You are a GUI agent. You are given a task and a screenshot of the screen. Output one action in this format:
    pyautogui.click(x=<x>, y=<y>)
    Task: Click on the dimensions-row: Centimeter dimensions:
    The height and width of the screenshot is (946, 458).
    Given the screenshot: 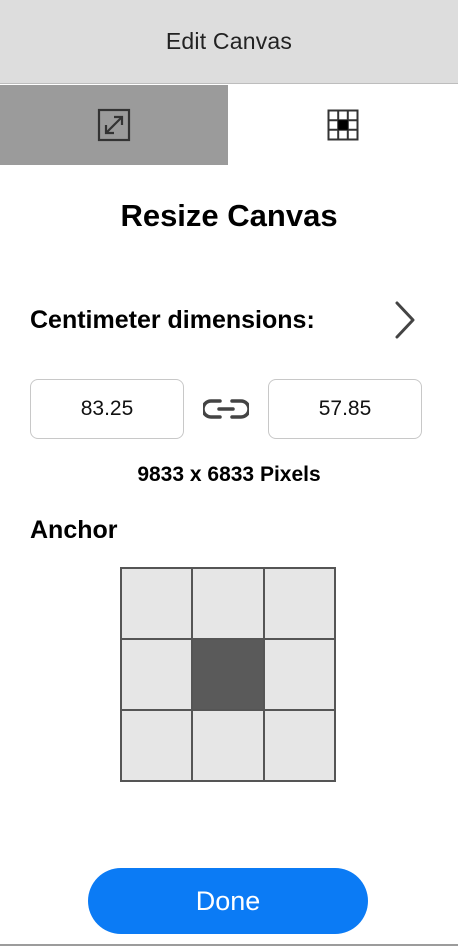 What is the action you would take?
    pyautogui.click(x=225, y=320)
    